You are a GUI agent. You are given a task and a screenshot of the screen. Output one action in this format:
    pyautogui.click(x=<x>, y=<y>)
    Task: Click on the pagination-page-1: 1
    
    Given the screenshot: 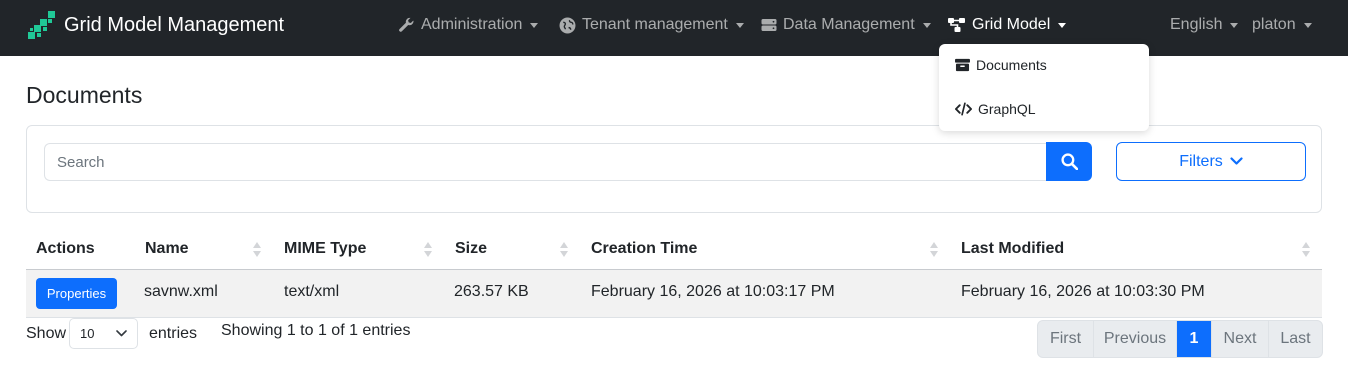 What is the action you would take?
    pyautogui.click(x=1194, y=339)
    